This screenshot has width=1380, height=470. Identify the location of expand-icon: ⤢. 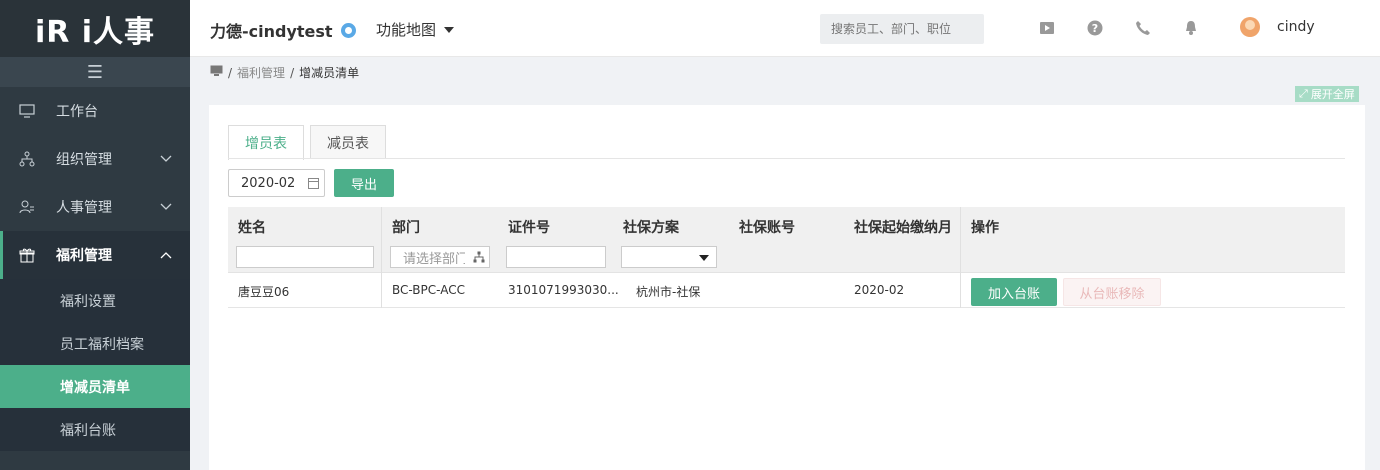
(1303, 93).